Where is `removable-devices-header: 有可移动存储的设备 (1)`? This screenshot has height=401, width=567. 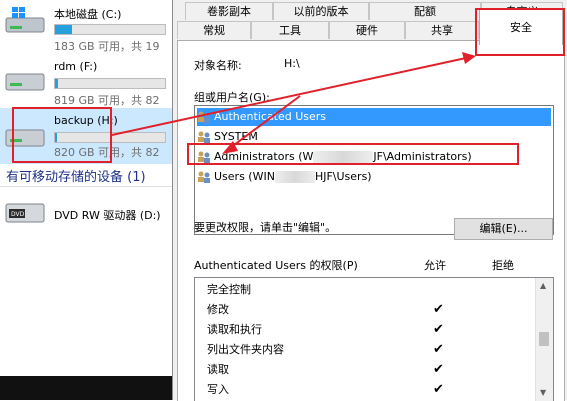
removable-devices-header: 有可移动存储的设备 (1) is located at coordinates (76, 175).